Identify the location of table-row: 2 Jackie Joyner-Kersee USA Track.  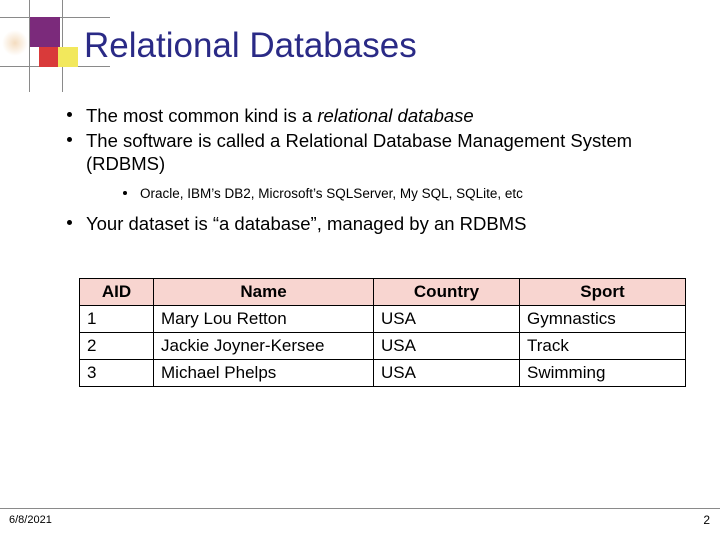
(382, 346).